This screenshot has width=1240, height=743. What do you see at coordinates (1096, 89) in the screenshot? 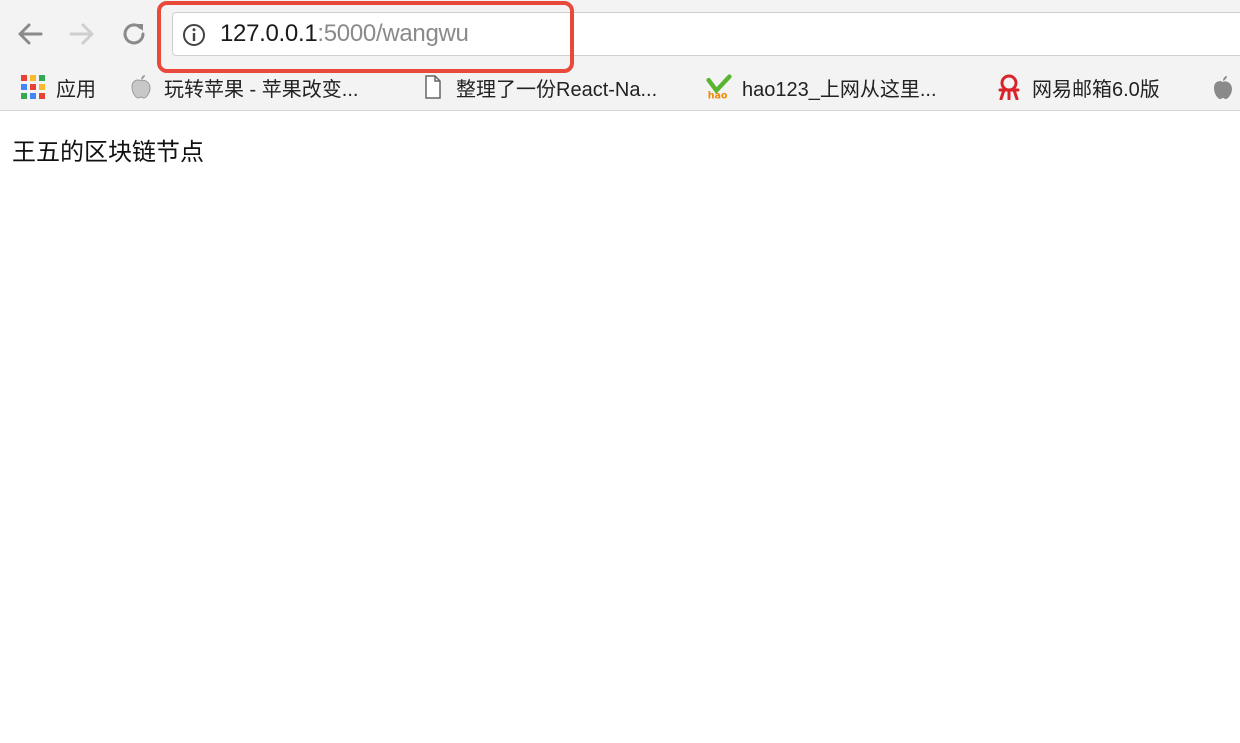
I see `bookmark-label: 网易邮箱6.0版` at bounding box center [1096, 89].